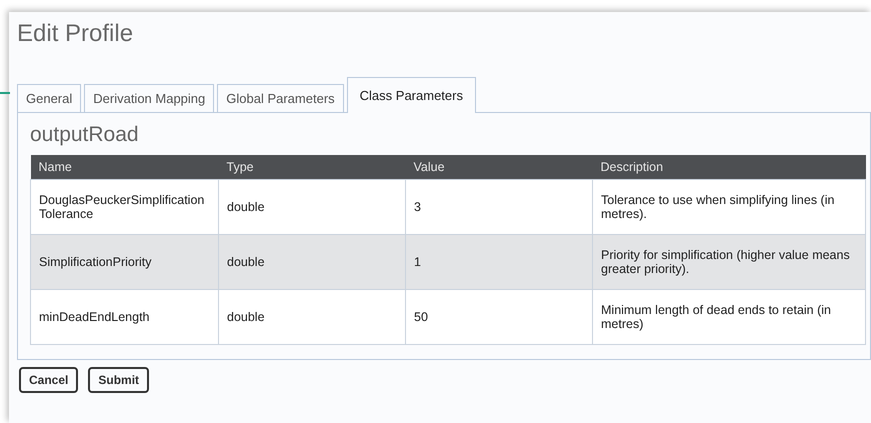 The image size is (871, 423). I want to click on table-cell: Tolerance to use when simplifying lines (in metres)., so click(729, 207).